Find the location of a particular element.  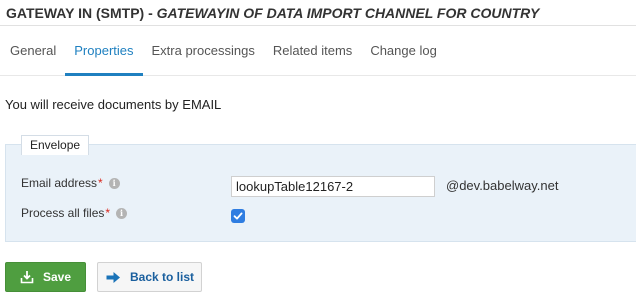

email-address-label: Email address * i is located at coordinates (70, 183).